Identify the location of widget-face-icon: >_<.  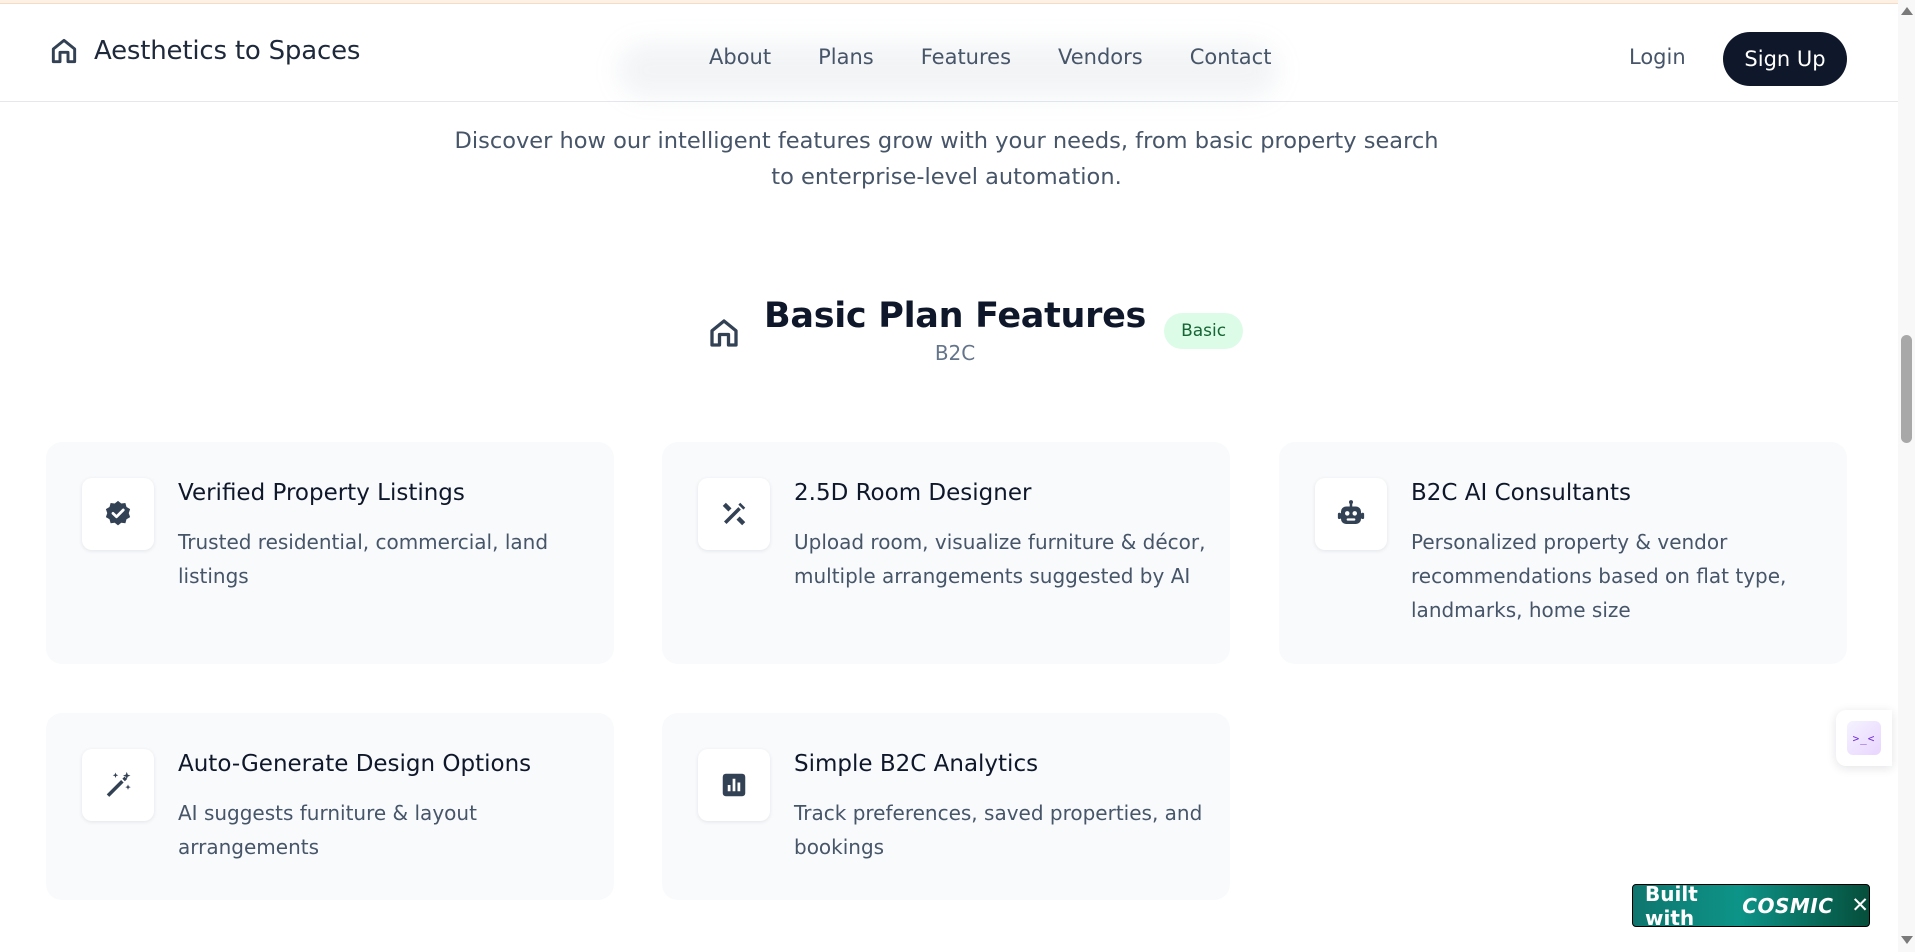
(1864, 738).